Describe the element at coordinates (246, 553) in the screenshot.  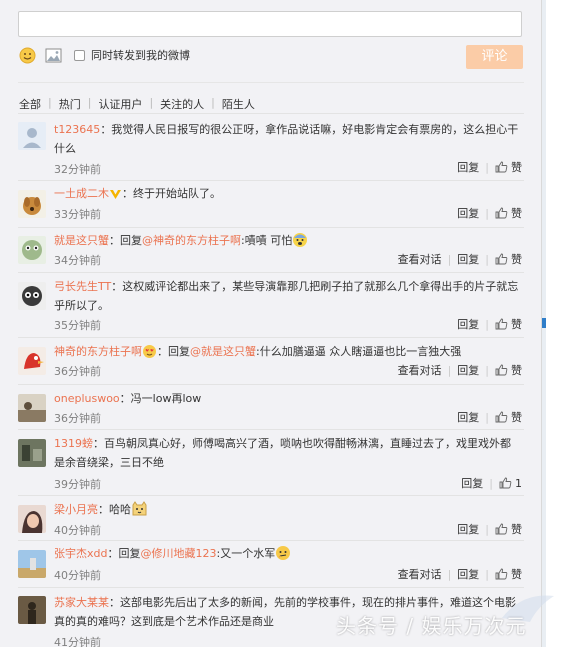
I see `comment-body: :又一个水军` at that location.